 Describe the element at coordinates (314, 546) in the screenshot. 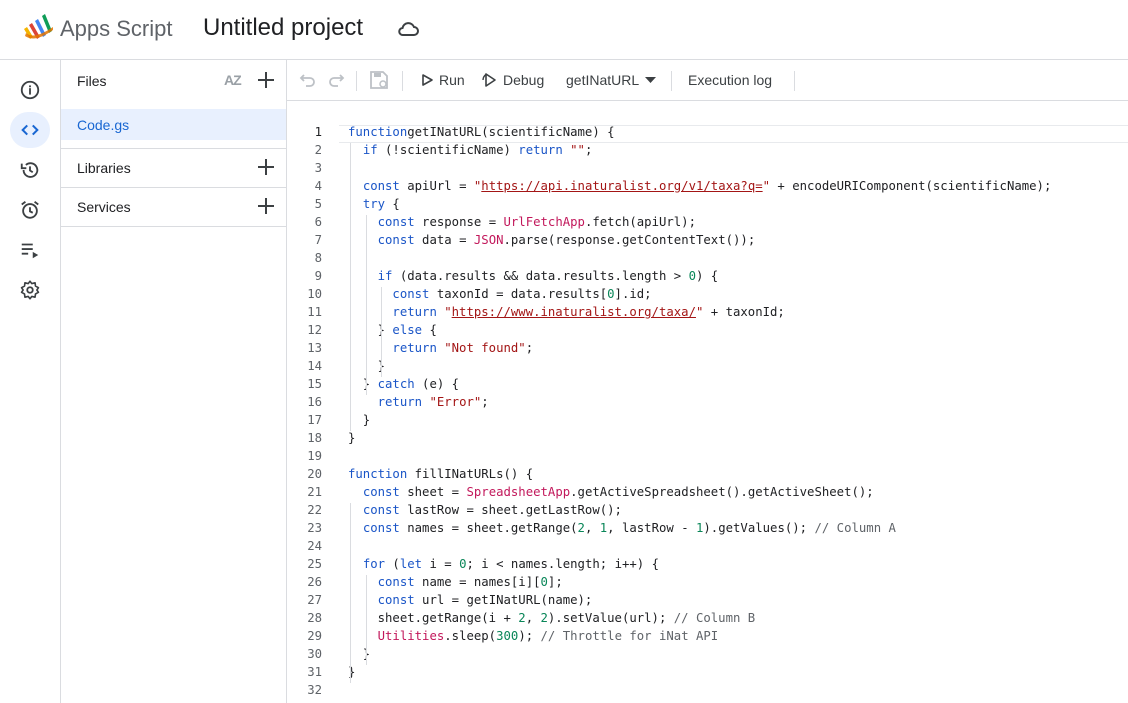

I see `line-number: 24` at that location.